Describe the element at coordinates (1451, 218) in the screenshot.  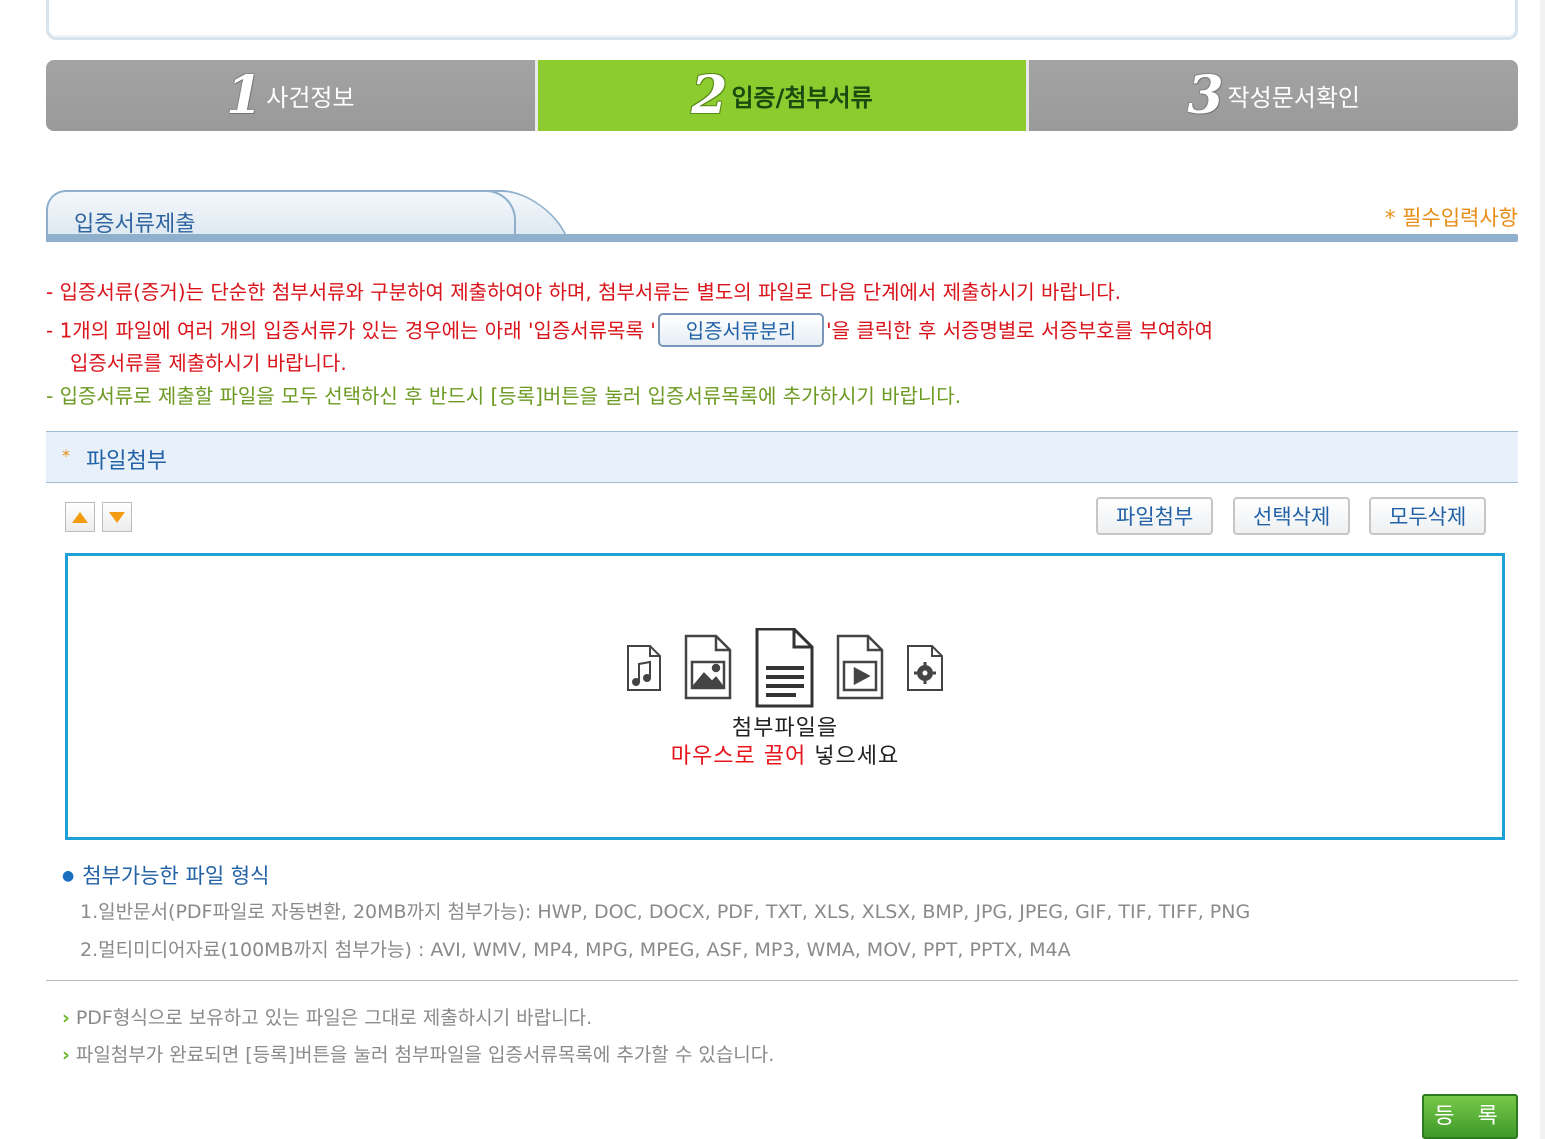
I see `required-fields-note: * 필수입력사항` at that location.